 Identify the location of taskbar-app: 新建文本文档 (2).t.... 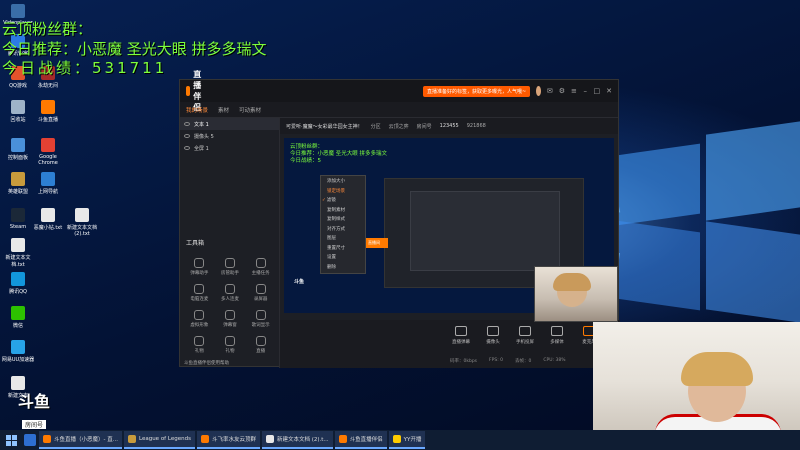
(297, 440).